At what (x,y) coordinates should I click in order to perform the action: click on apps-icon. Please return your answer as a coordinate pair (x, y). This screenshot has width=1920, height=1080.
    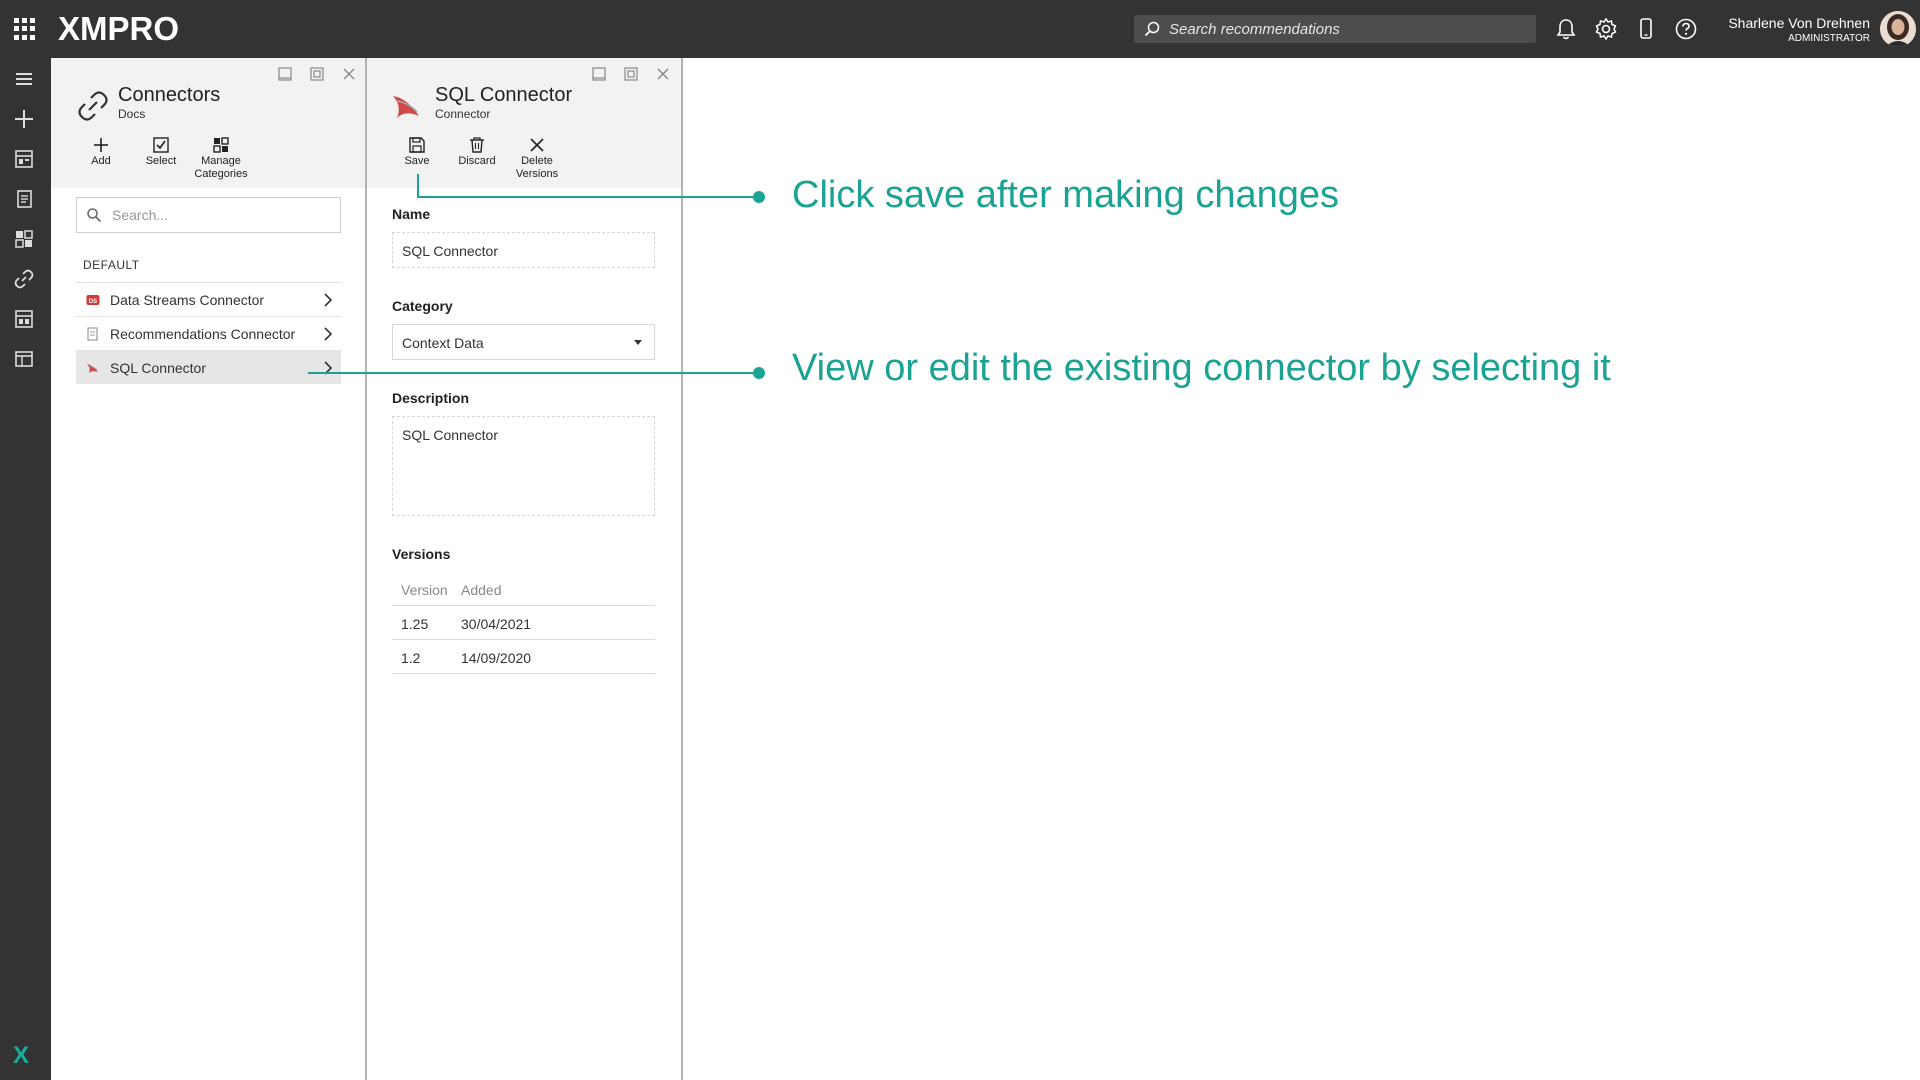
    Looking at the image, I should click on (24, 239).